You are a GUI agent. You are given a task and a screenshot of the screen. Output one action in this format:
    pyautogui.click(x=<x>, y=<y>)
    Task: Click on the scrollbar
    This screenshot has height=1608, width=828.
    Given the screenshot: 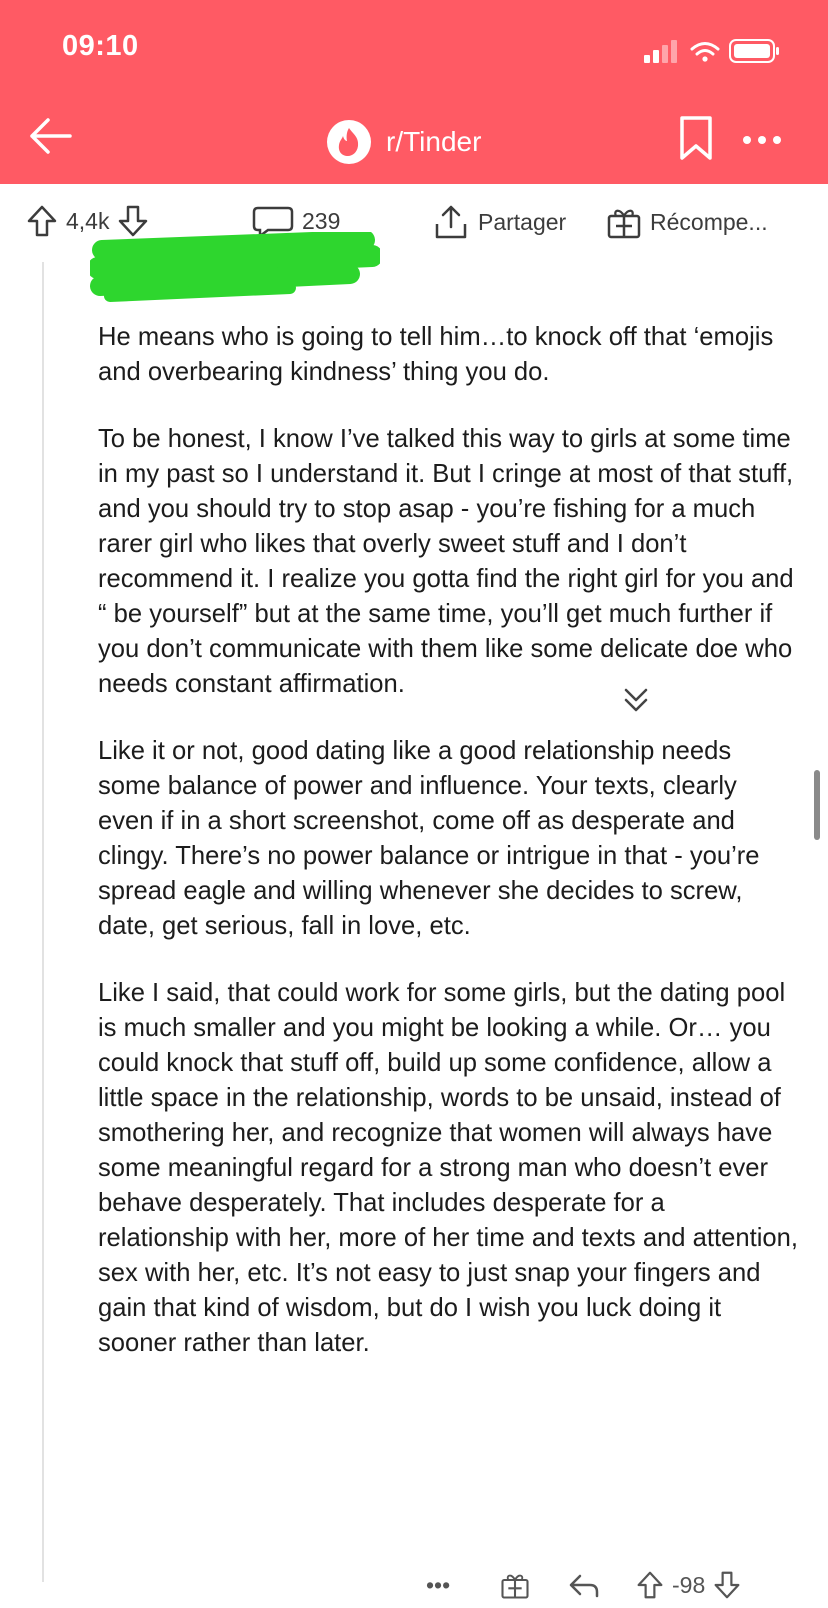 What is the action you would take?
    pyautogui.click(x=817, y=805)
    